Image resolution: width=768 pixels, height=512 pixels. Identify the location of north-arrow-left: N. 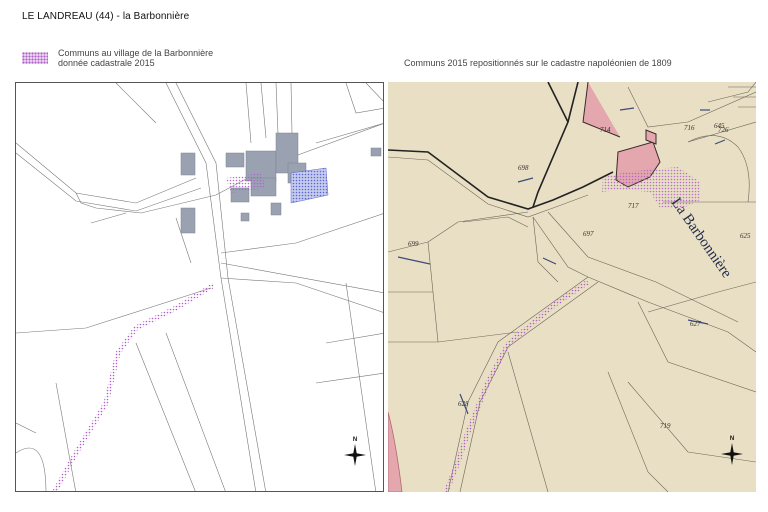
(355, 452).